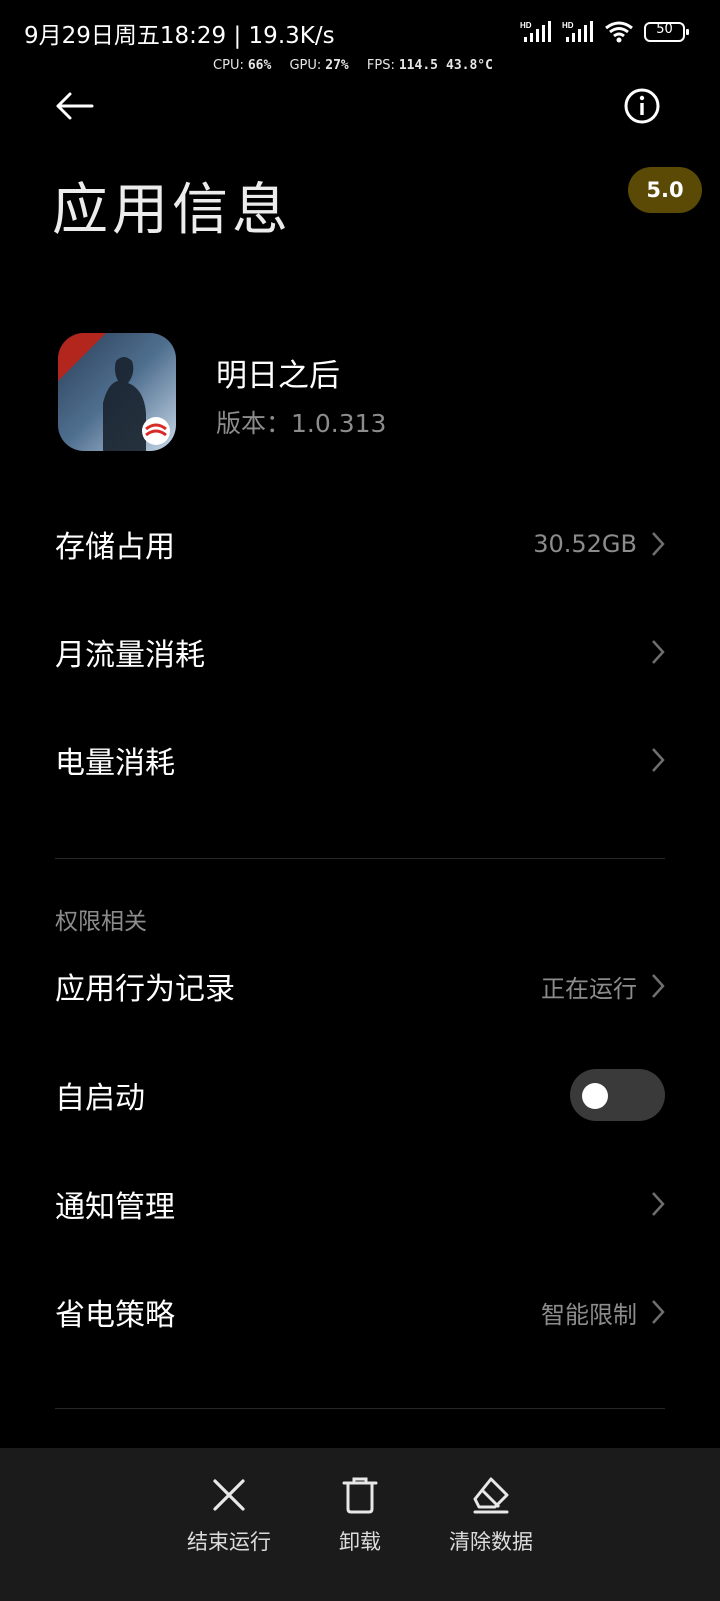  I want to click on gpu-label: GPU:, so click(305, 65).